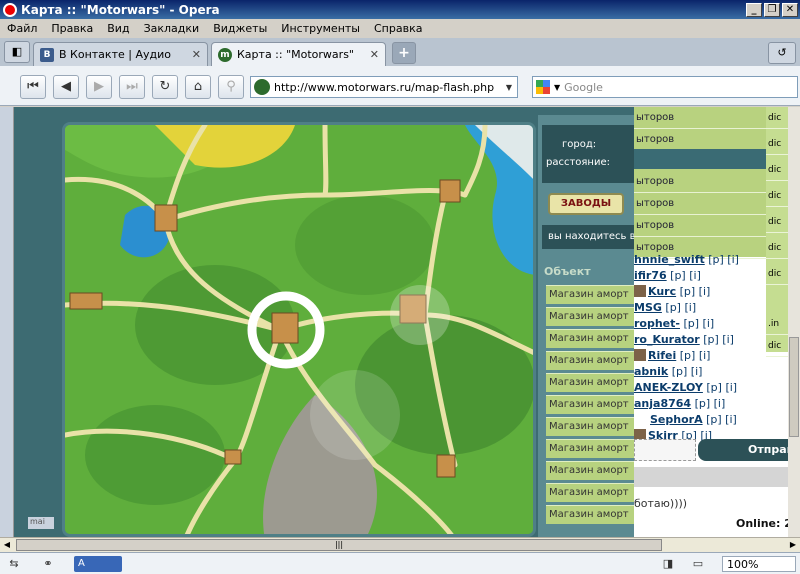 The width and height of the screenshot is (800, 574). Describe the element at coordinates (657, 323) in the screenshot. I see `user-link: rophet-` at that location.